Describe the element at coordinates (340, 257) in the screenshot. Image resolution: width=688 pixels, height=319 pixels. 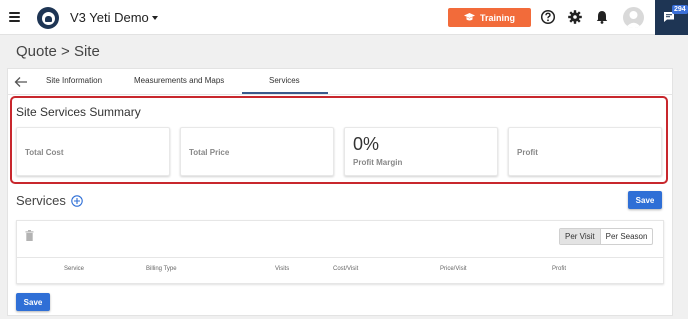
I see `table-divider` at that location.